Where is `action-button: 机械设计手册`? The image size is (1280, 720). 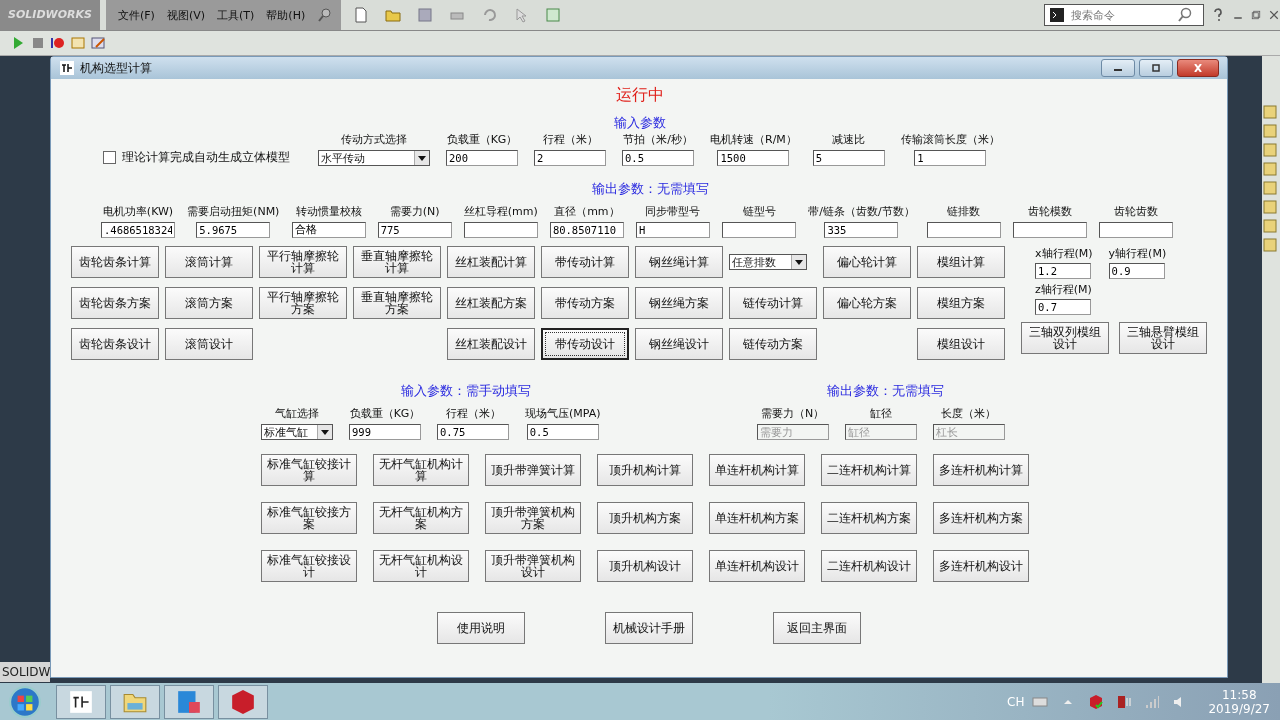 action-button: 机械设计手册 is located at coordinates (649, 628).